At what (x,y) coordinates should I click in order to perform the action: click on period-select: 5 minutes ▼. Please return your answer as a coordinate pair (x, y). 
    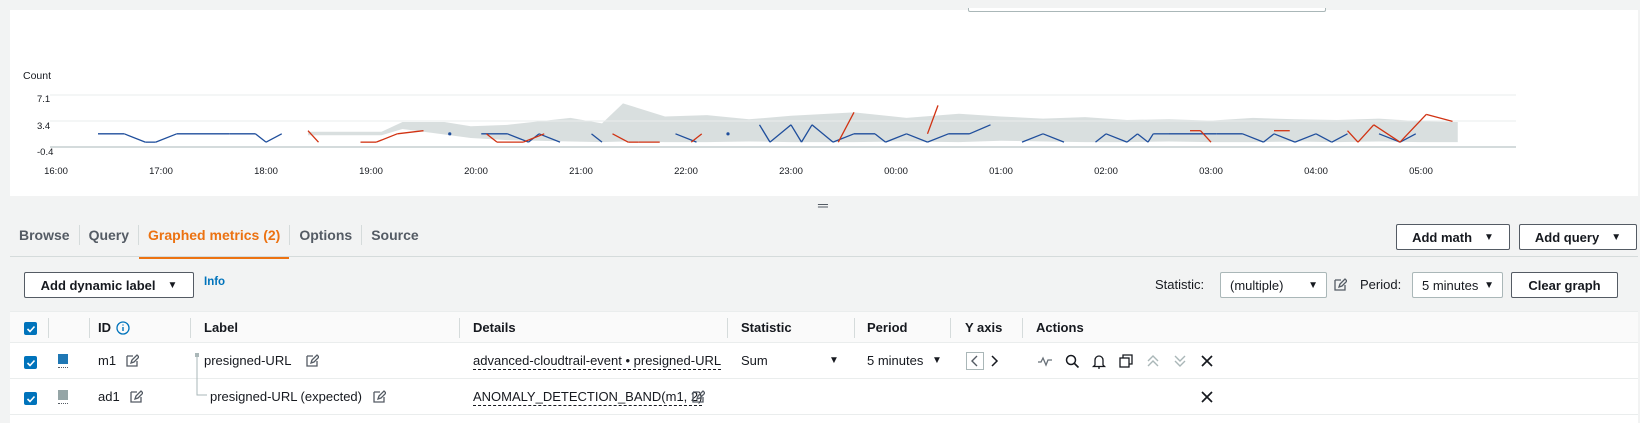
    Looking at the image, I should click on (1457, 285).